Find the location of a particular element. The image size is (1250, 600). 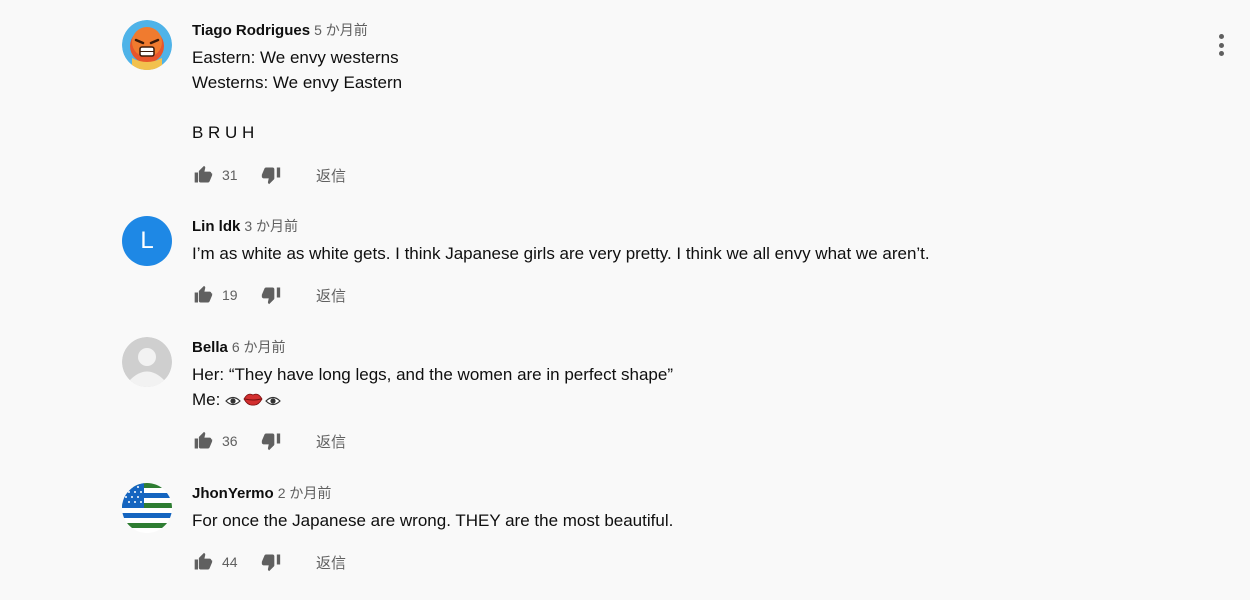

comment-actions: 19 返信 is located at coordinates (269, 295).